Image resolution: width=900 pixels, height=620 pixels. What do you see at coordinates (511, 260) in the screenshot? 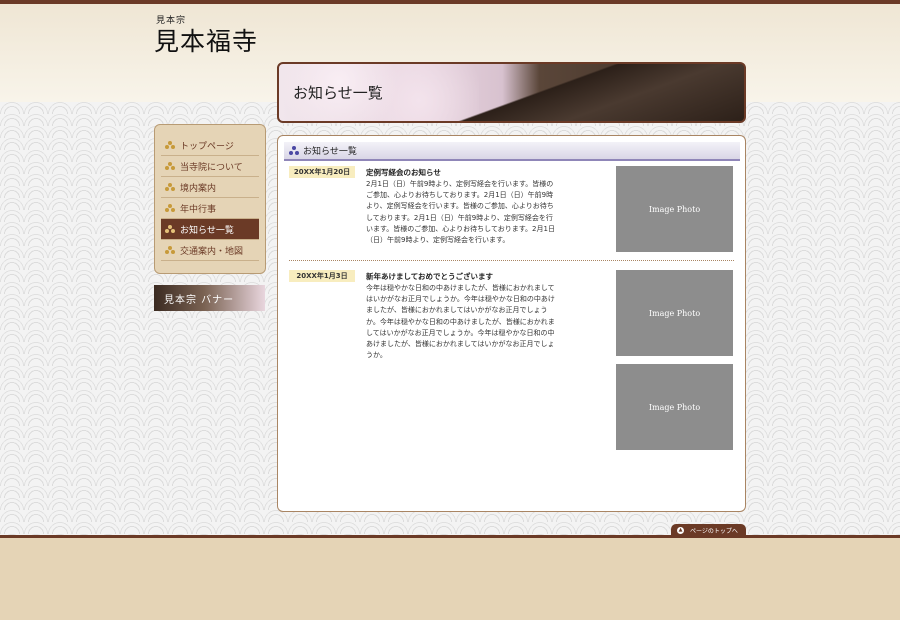
I see `news-divider` at bounding box center [511, 260].